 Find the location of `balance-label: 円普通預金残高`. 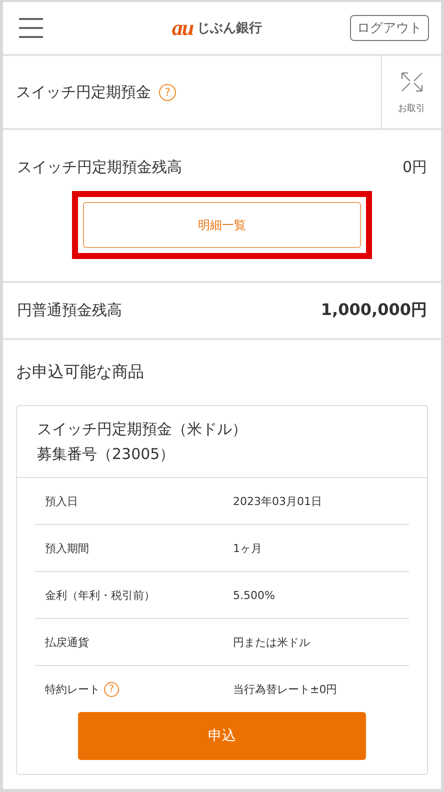

balance-label: 円普通預金残高 is located at coordinates (69, 310).